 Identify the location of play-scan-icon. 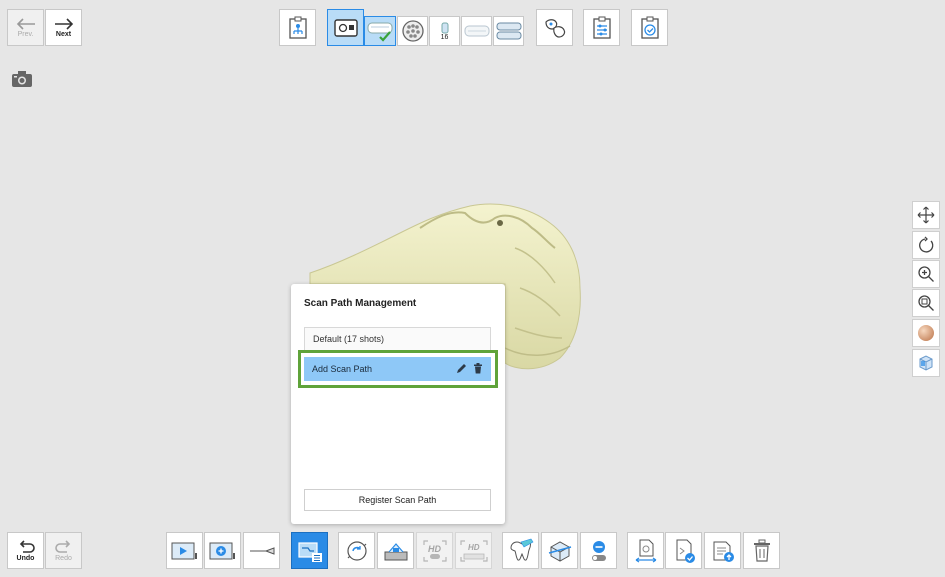
(184, 550).